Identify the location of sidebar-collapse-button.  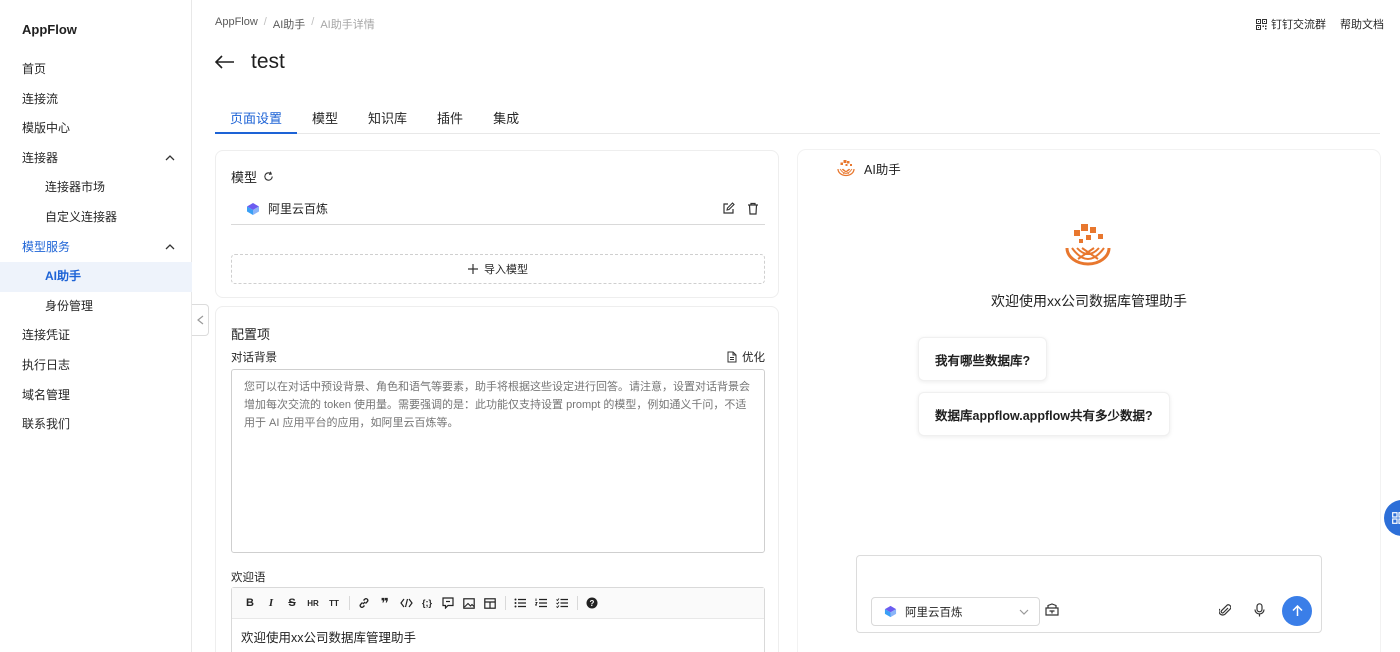
(200, 320).